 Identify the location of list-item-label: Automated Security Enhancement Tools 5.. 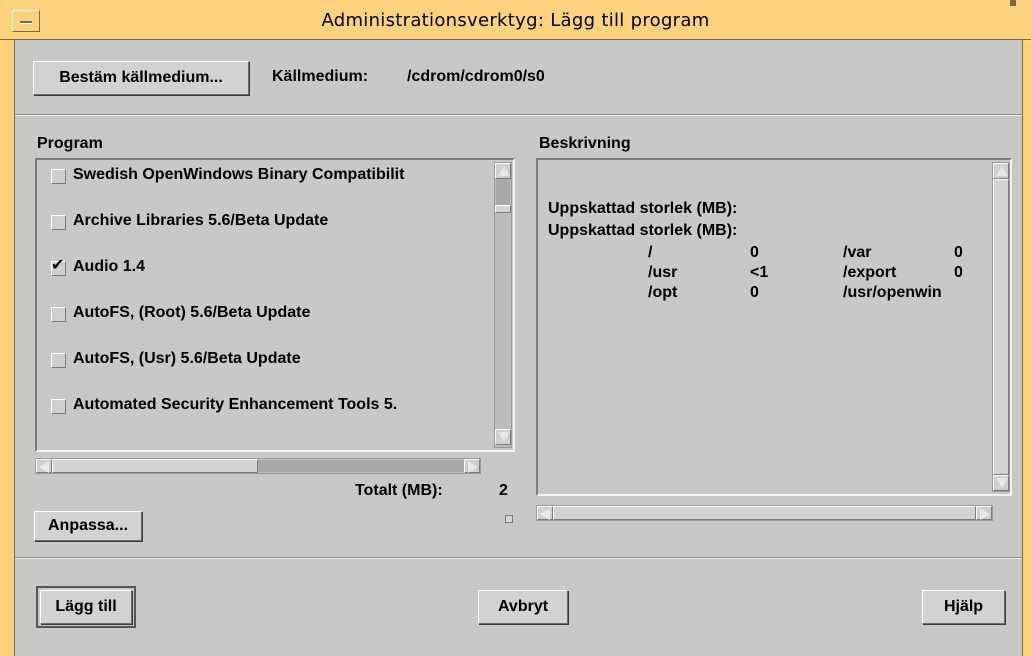
(235, 404).